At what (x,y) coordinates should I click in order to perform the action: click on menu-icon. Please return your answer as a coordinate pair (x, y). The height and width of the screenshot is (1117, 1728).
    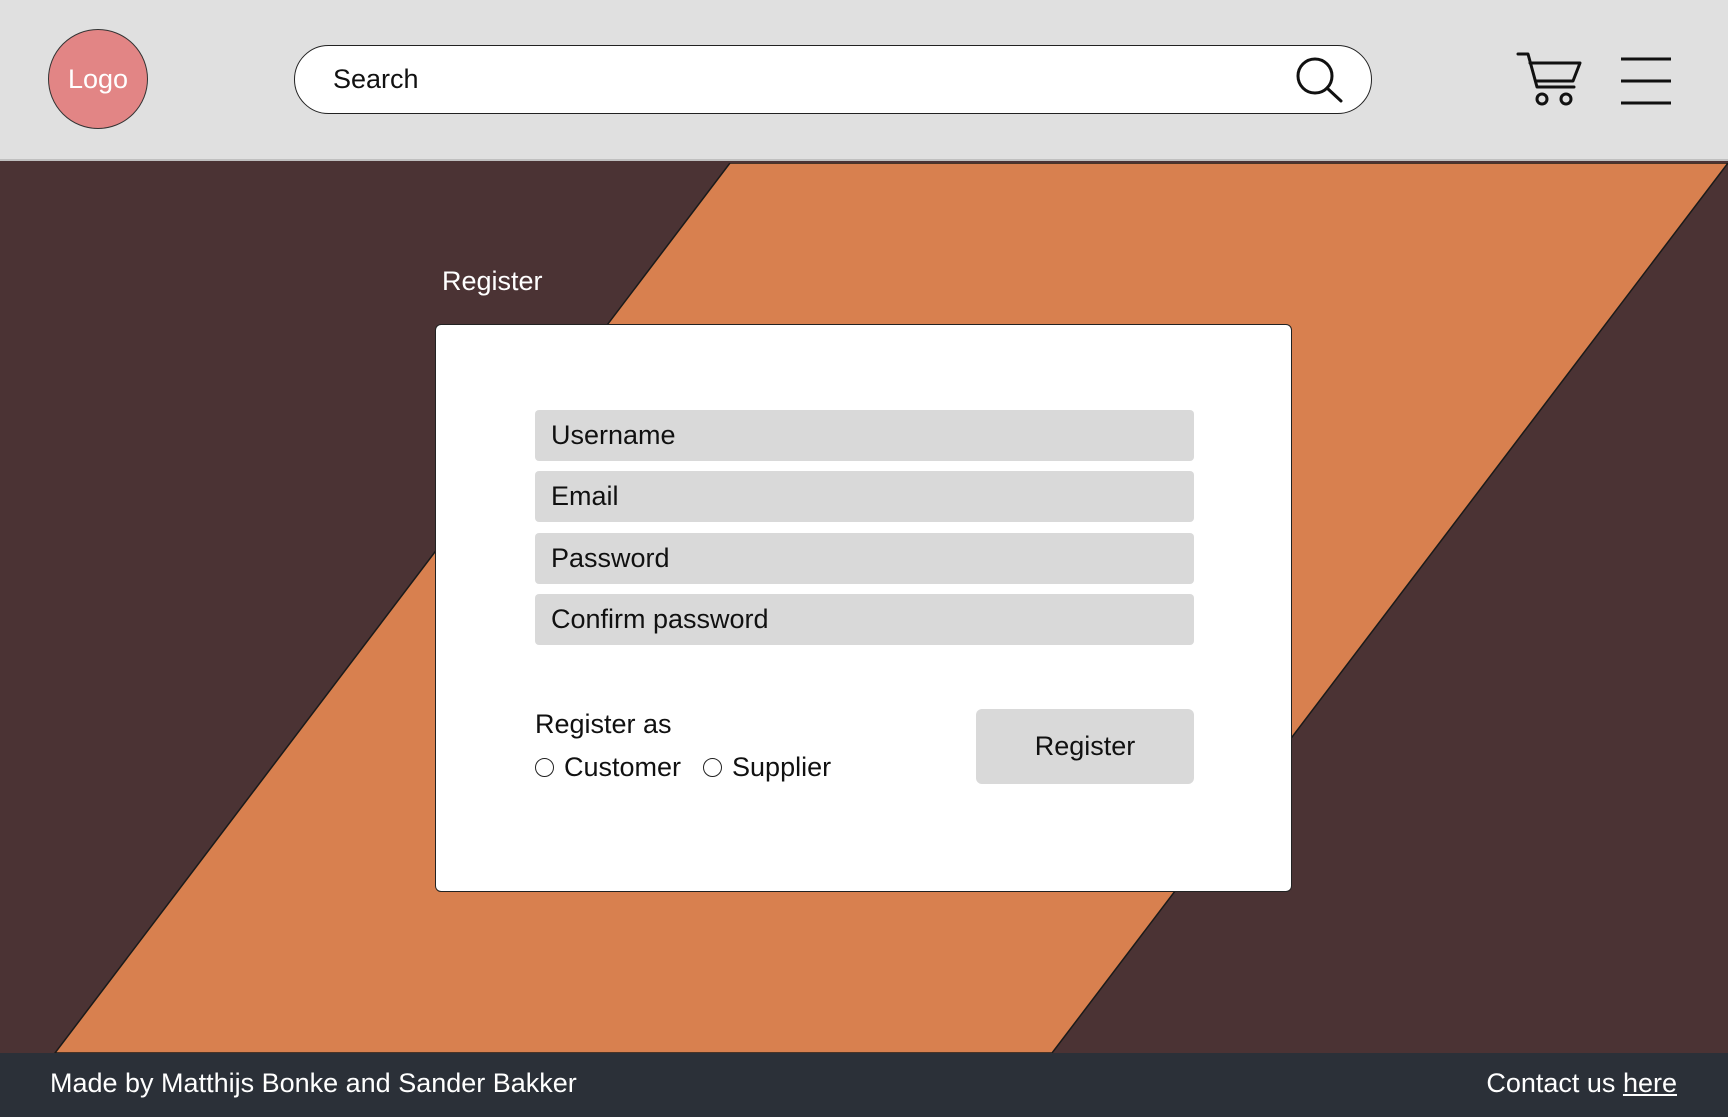
    Looking at the image, I should click on (1646, 81).